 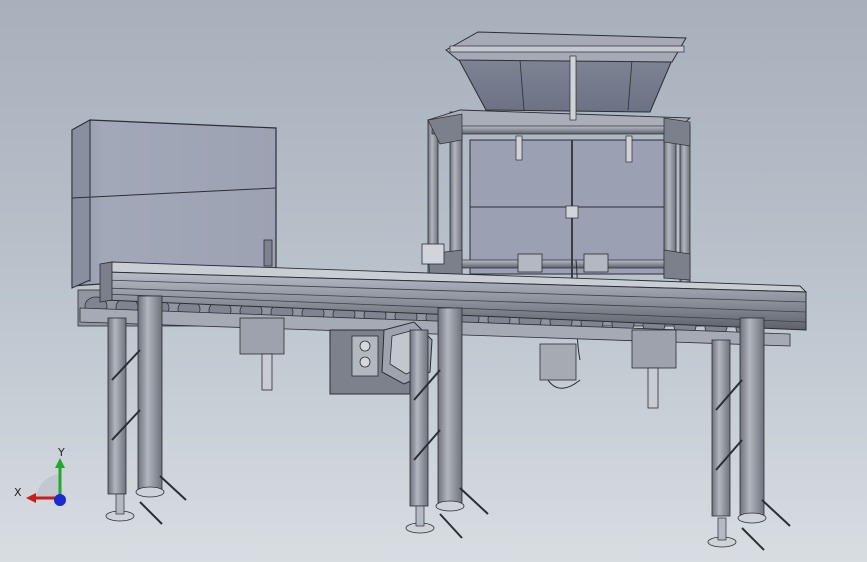 What do you see at coordinates (60, 463) in the screenshot?
I see `y-axis-arrowhead` at bounding box center [60, 463].